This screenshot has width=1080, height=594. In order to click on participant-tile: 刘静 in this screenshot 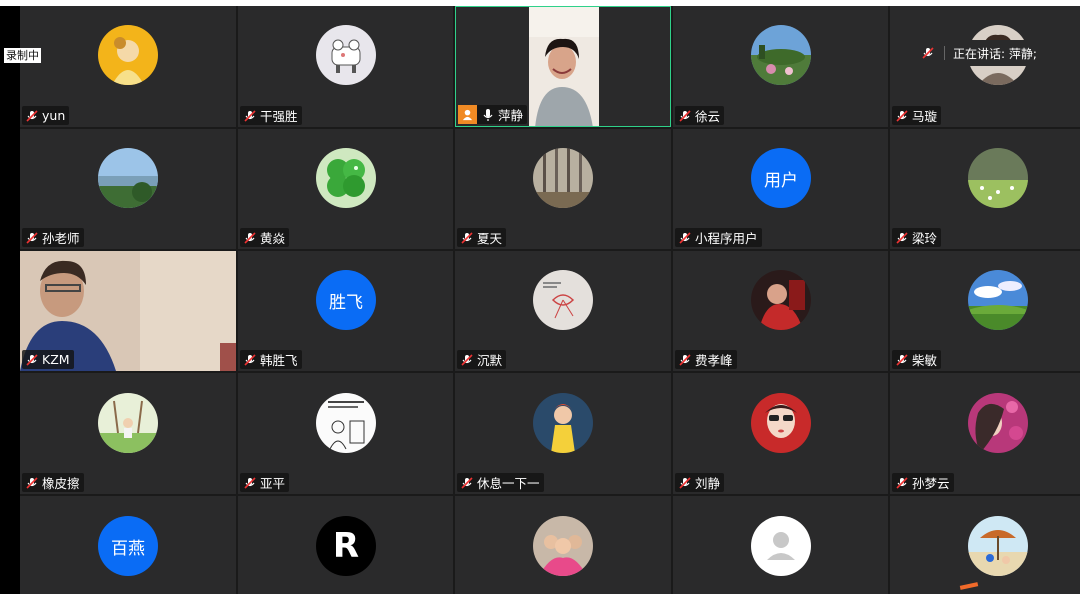, I will do `click(780, 433)`.